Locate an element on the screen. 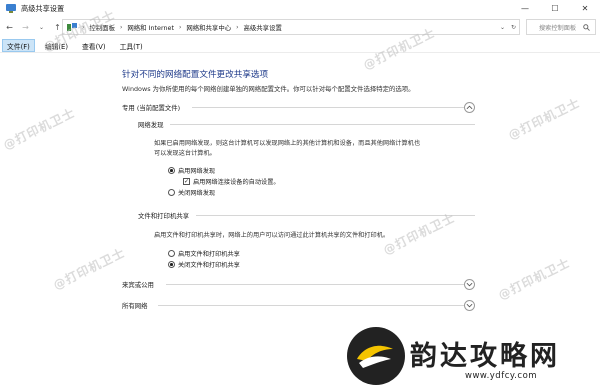  menu-tools: 工具(T) is located at coordinates (131, 45).